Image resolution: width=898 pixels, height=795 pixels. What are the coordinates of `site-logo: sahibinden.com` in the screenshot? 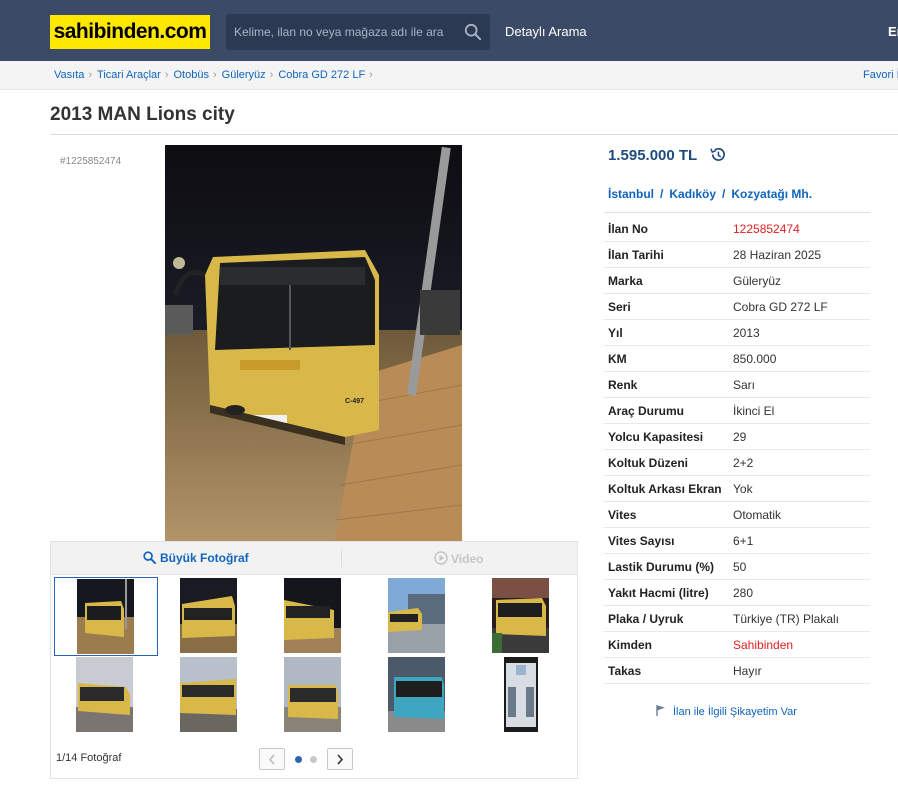 It's located at (130, 32).